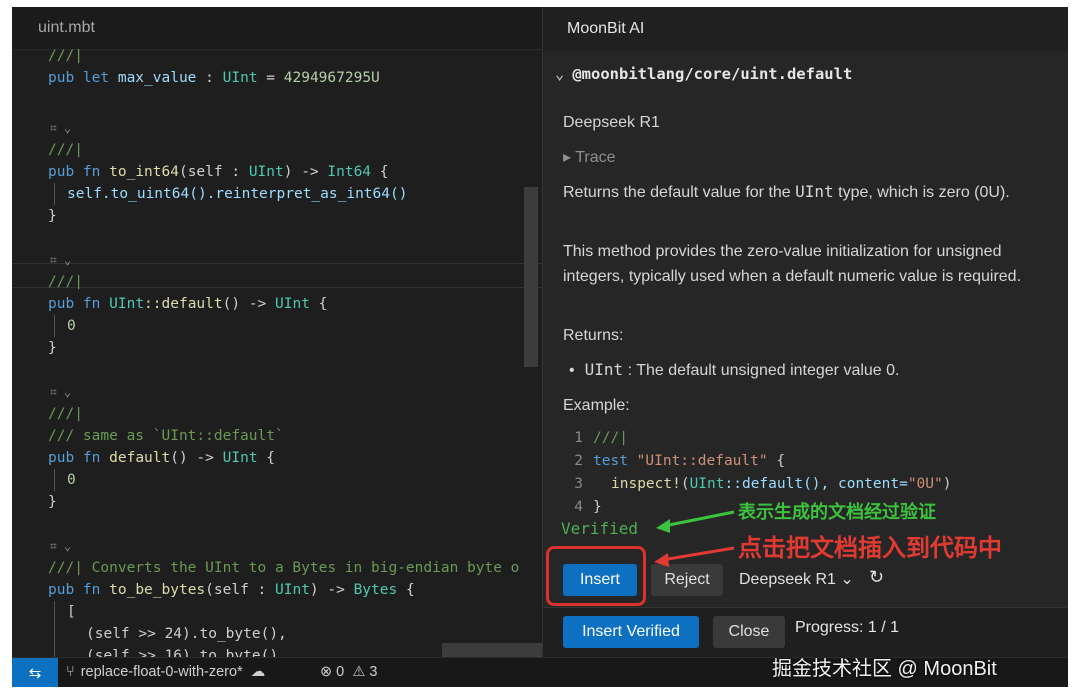 The height and width of the screenshot is (699, 1080). Describe the element at coordinates (661, 560) in the screenshot. I see `annotation-arrowhead-red` at that location.